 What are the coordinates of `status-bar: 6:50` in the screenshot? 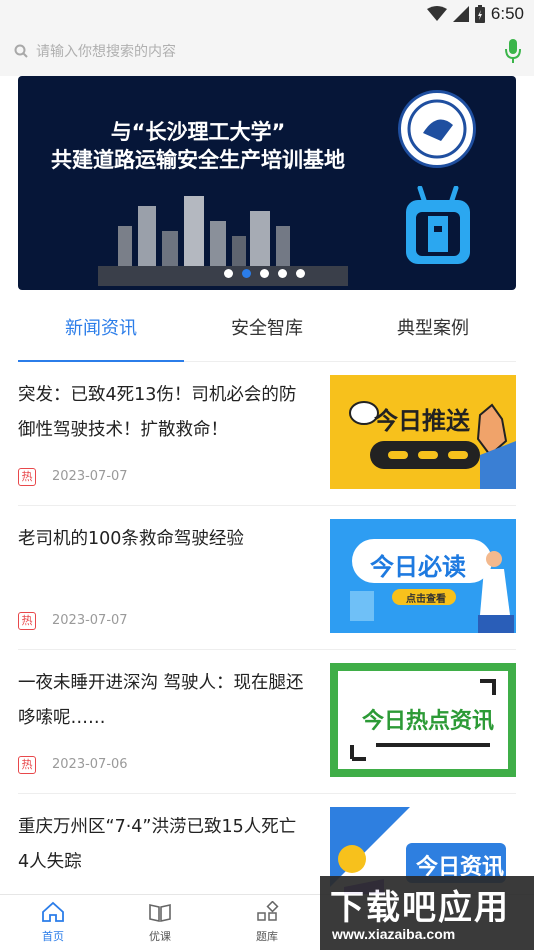 It's located at (267, 14).